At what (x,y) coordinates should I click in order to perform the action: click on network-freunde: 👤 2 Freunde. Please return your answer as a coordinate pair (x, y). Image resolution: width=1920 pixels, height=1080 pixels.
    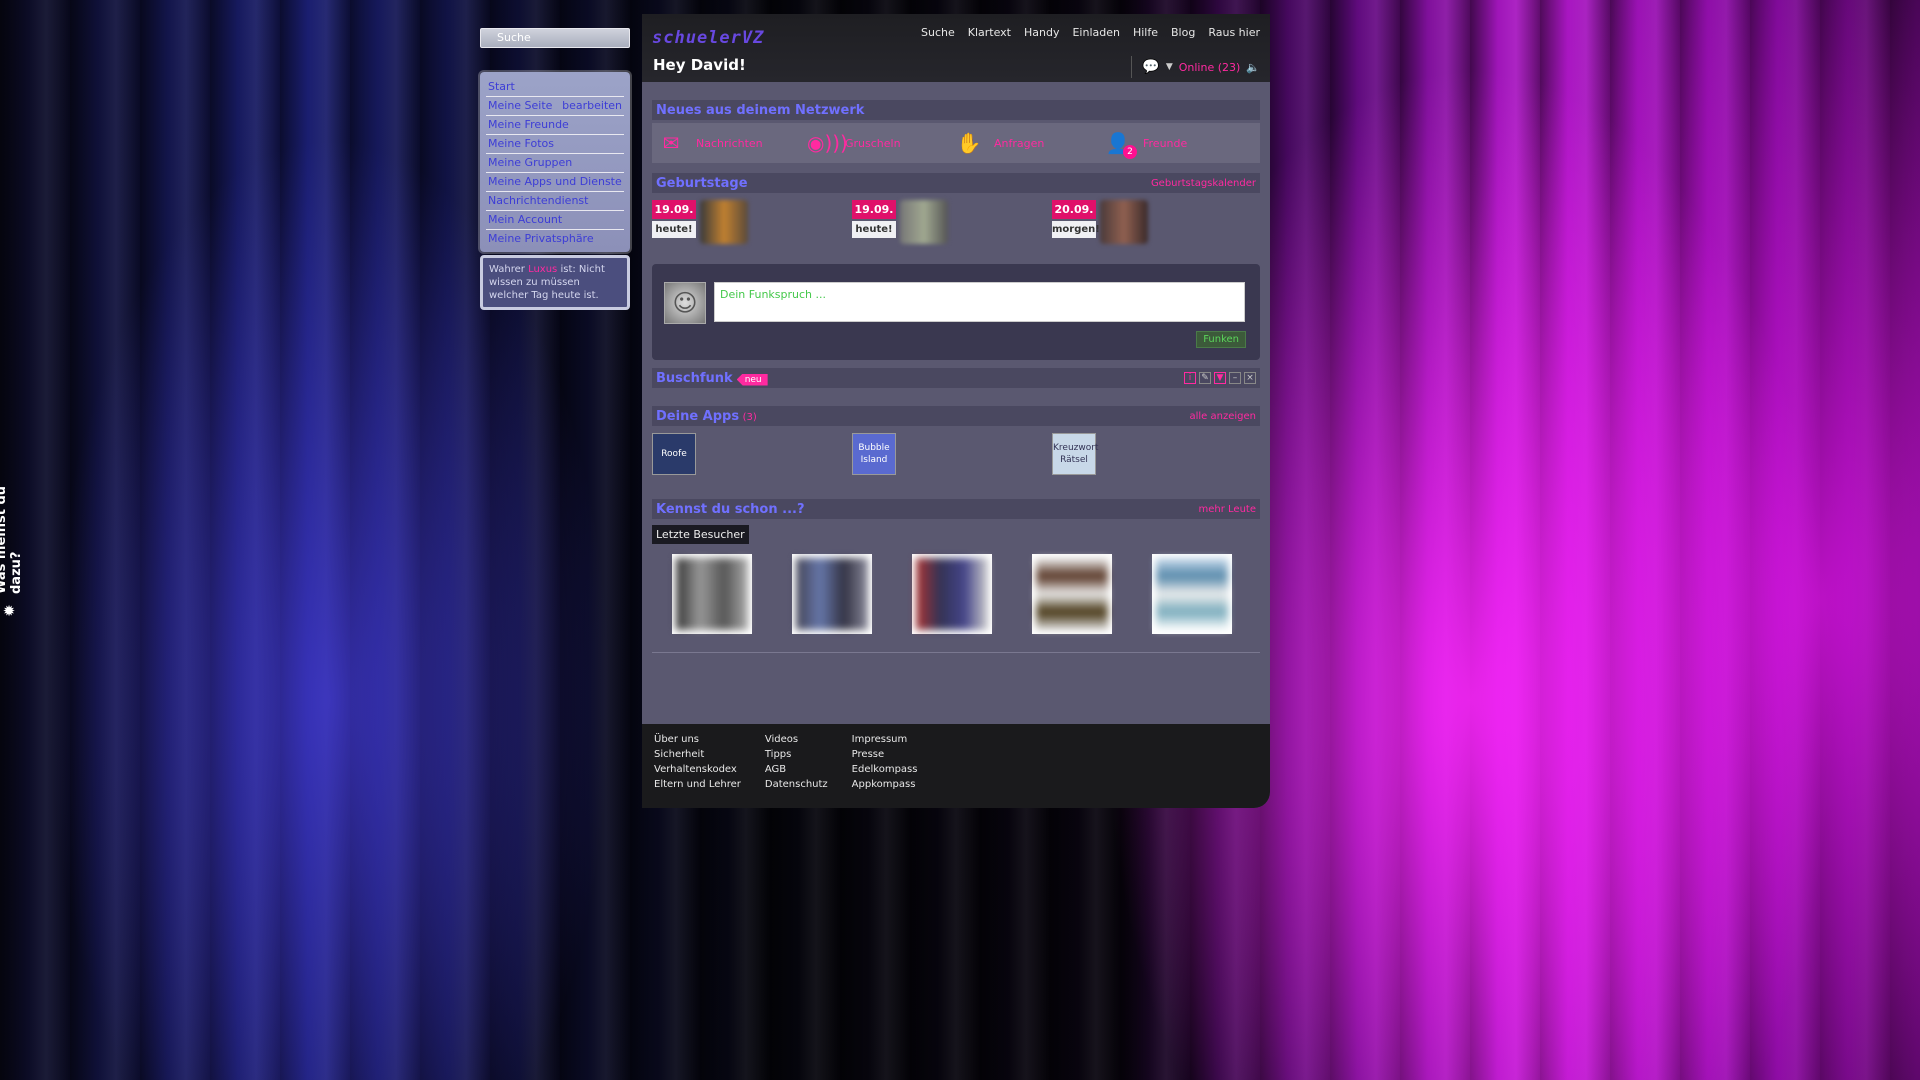
    Looking at the image, I should click on (1179, 145).